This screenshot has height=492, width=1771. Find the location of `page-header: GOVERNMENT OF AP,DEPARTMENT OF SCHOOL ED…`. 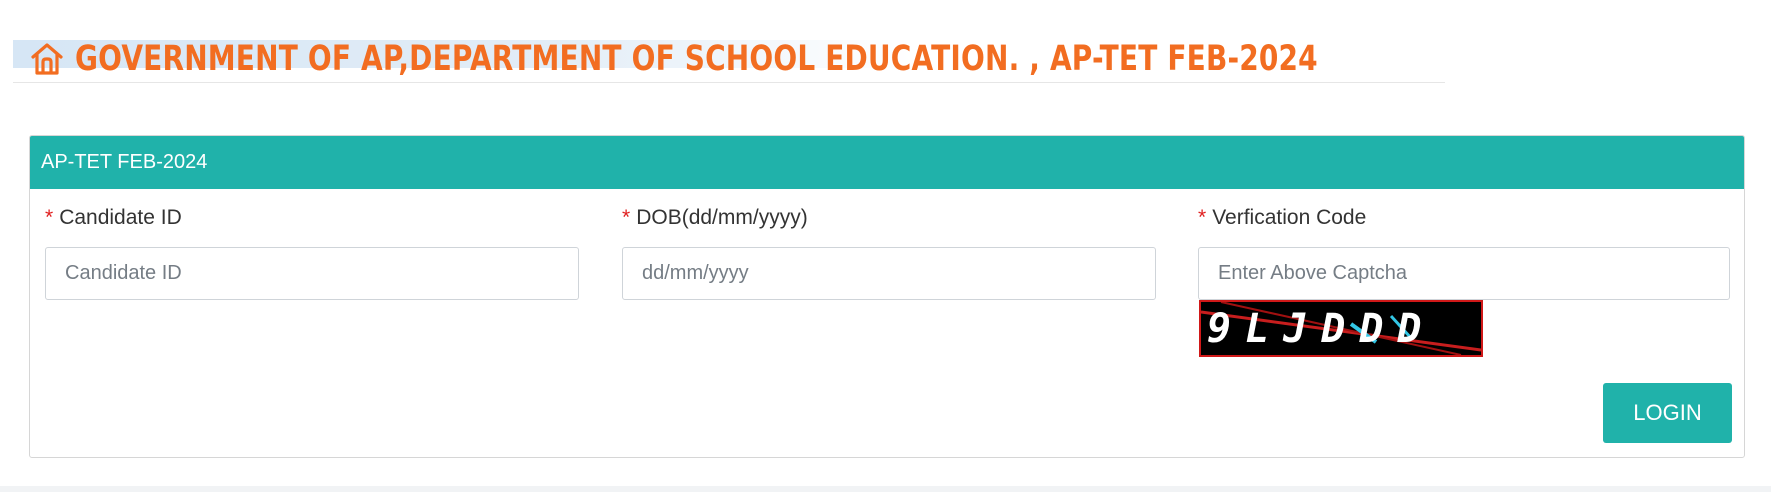

page-header: GOVERNMENT OF AP,DEPARTMENT OF SCHOOL ED… is located at coordinates (729, 59).